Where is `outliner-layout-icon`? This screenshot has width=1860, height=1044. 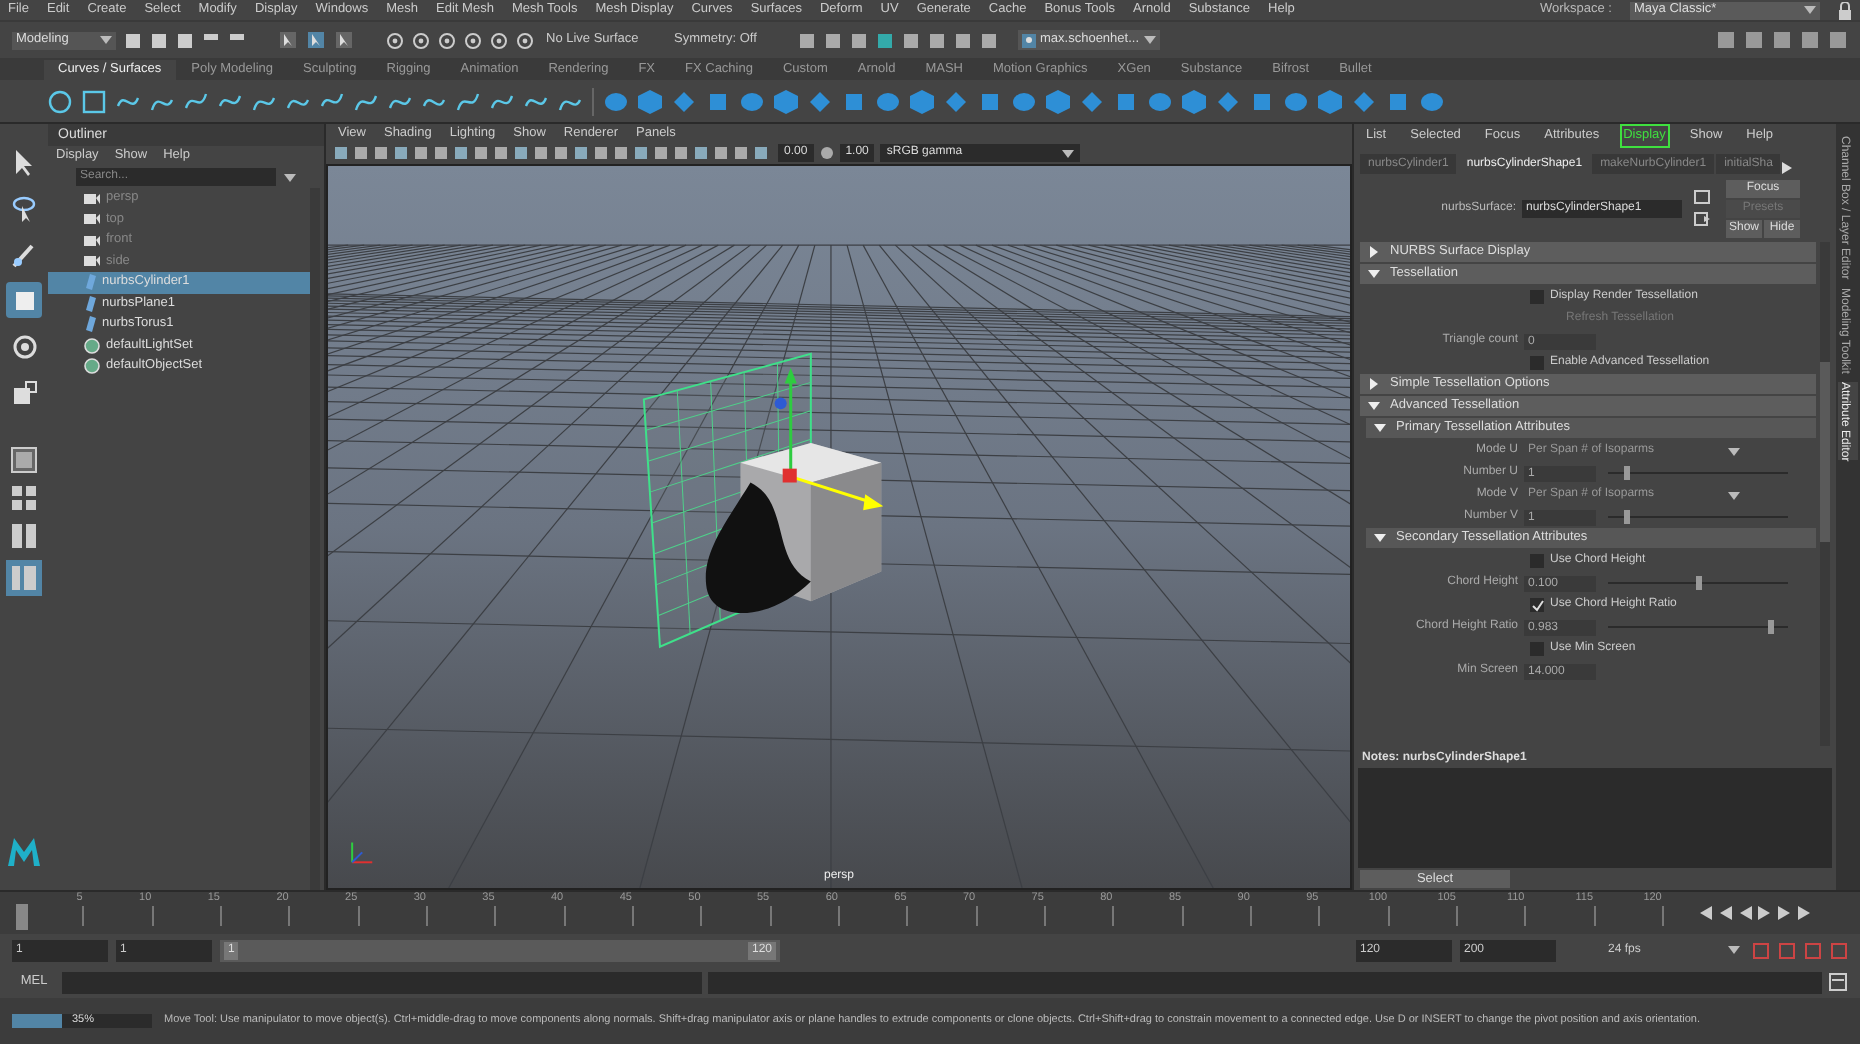 outliner-layout-icon is located at coordinates (24, 578).